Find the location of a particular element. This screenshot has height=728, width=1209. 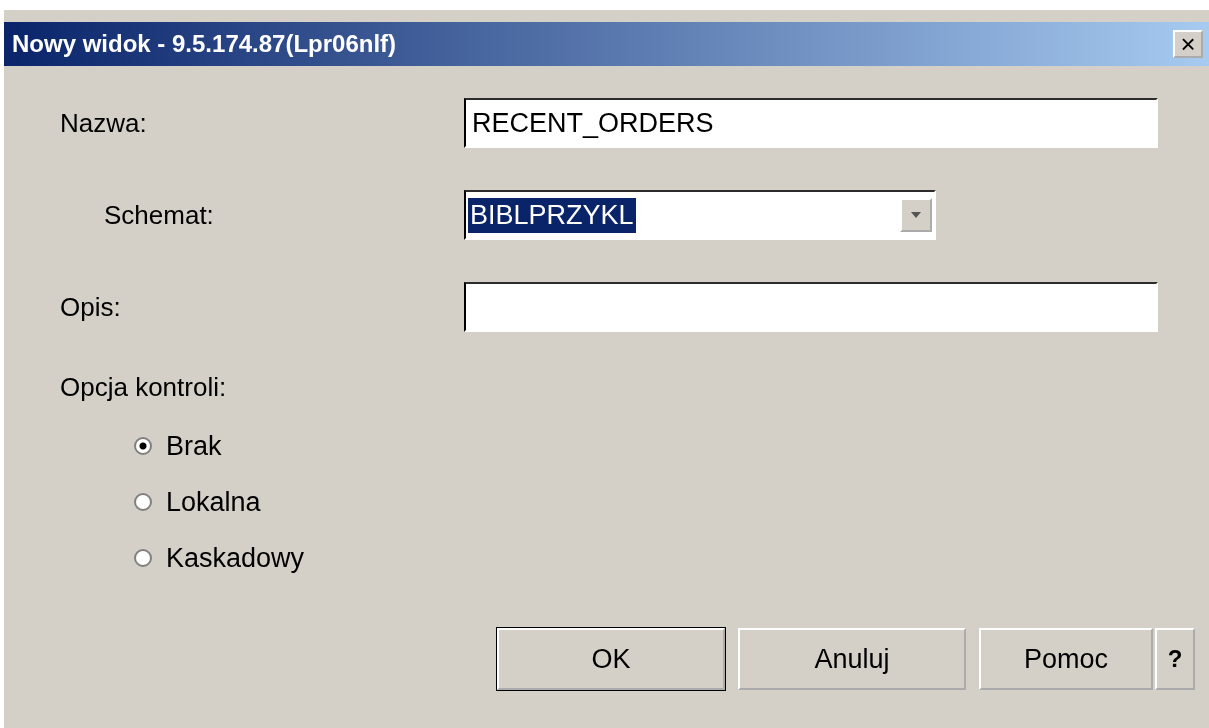

radio-option: Brak is located at coordinates (178, 446).